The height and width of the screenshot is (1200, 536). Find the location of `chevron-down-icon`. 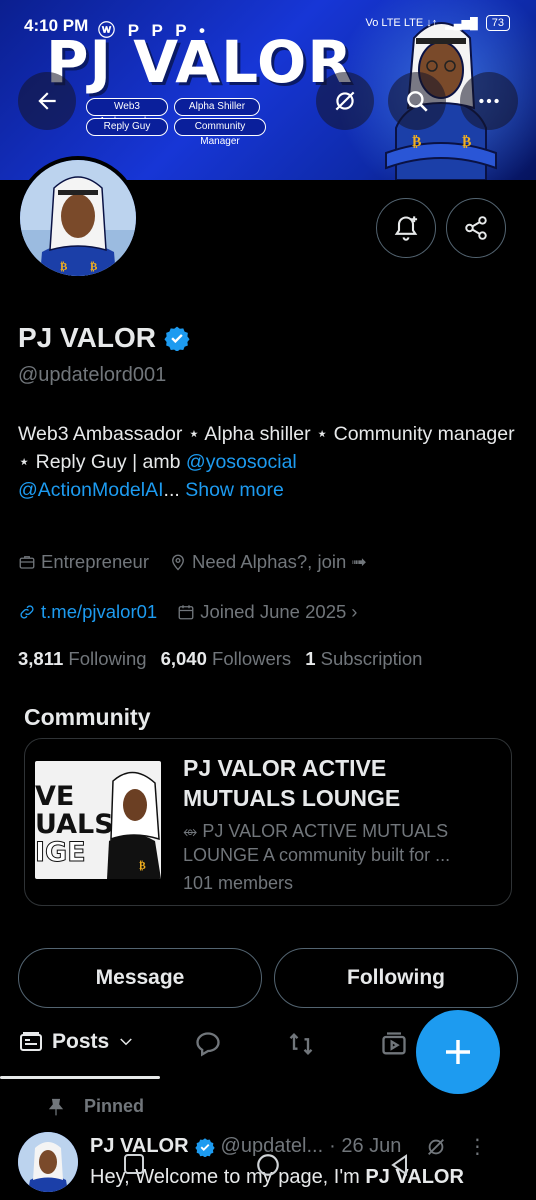

chevron-down-icon is located at coordinates (126, 1042).